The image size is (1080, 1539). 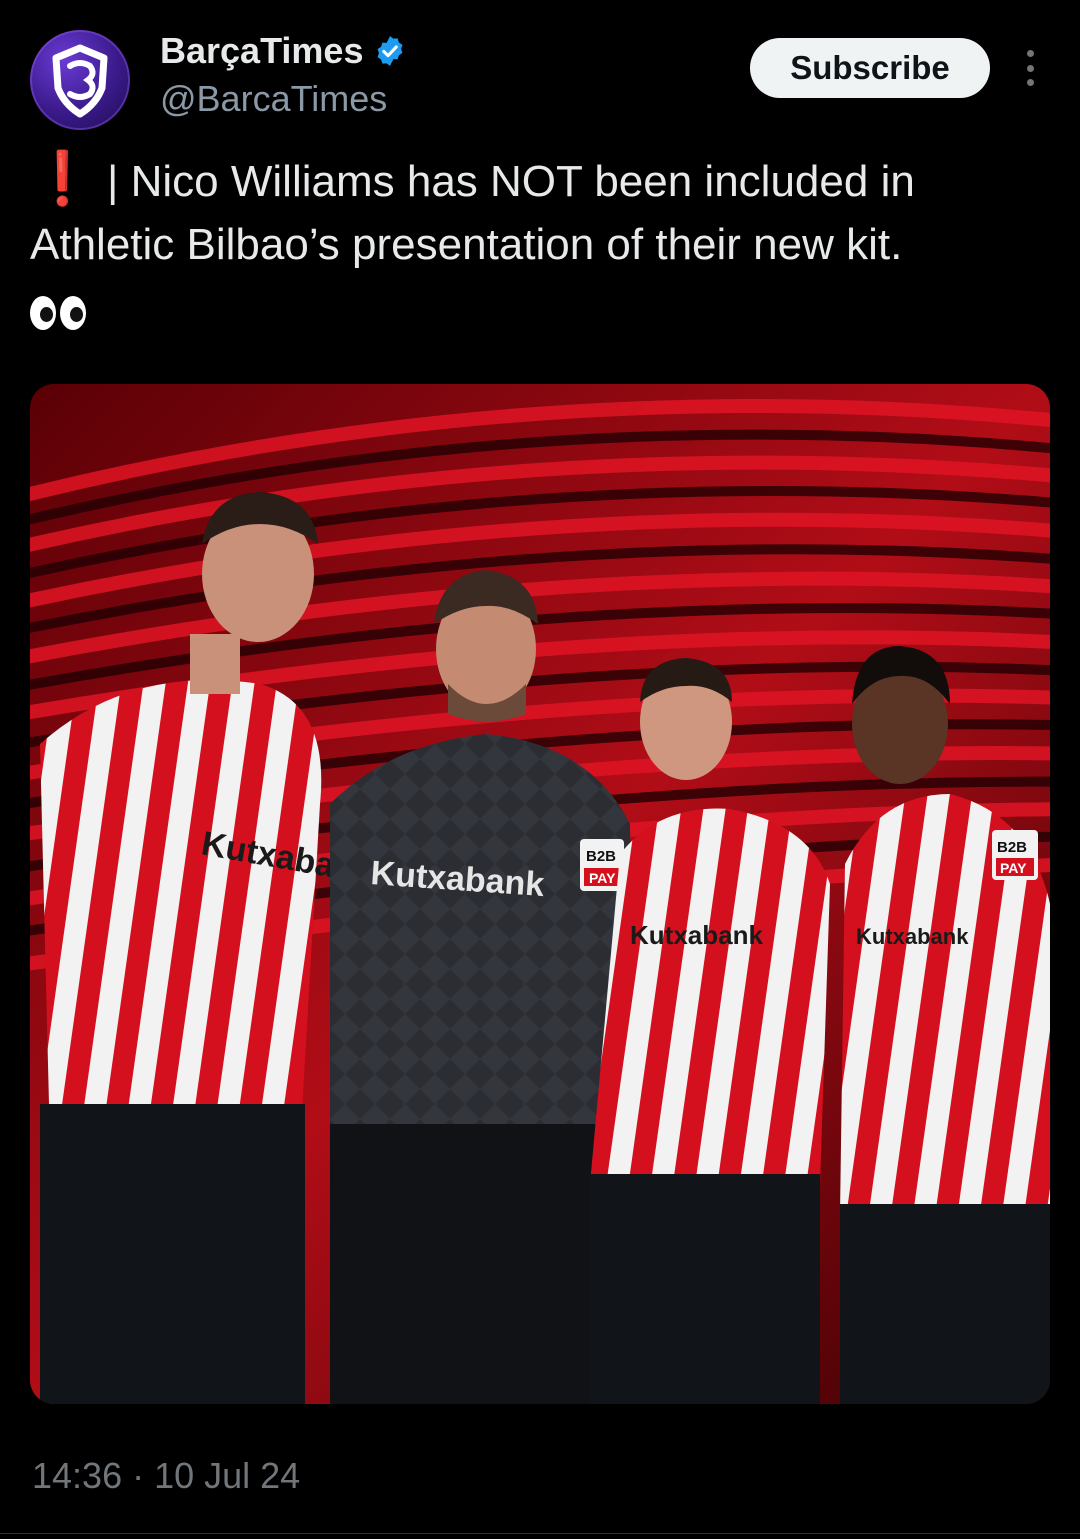 I want to click on sleeve-badge-b2b: B2B, so click(x=601, y=856).